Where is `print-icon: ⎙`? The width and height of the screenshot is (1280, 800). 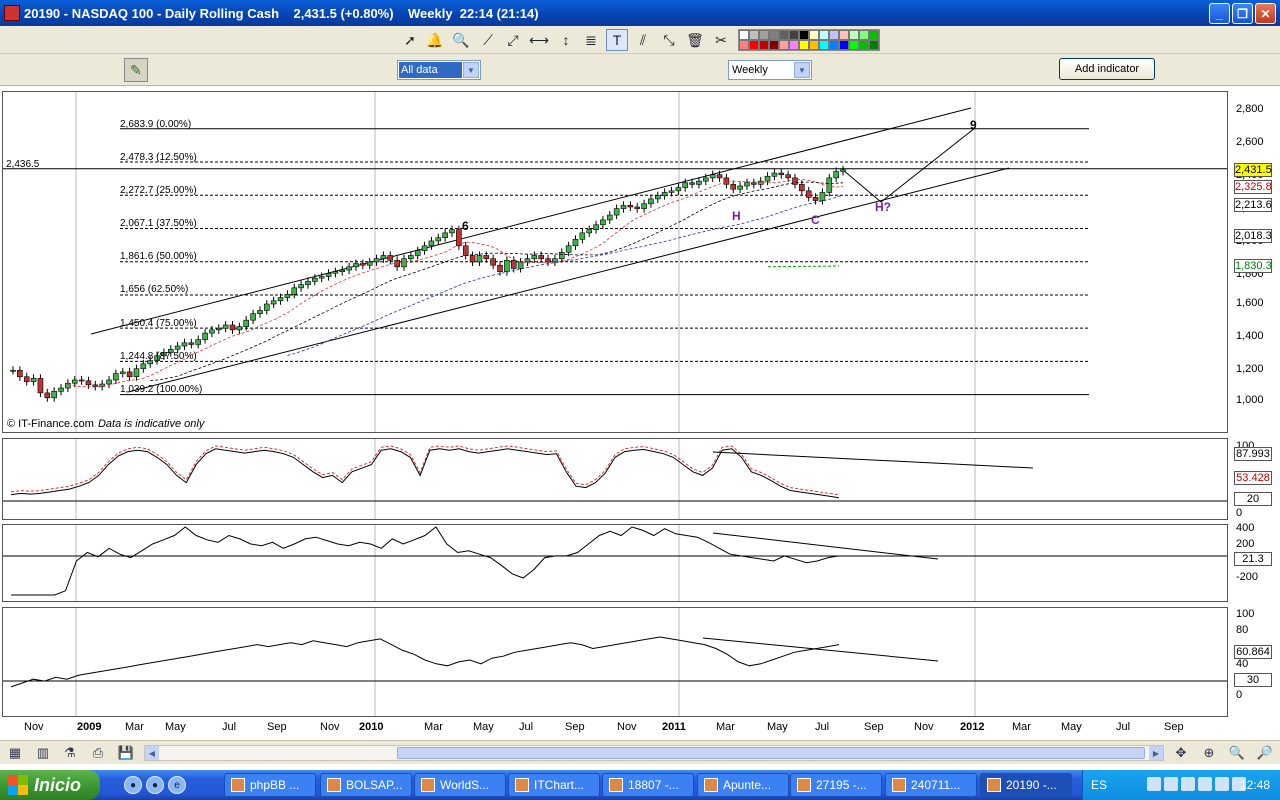 print-icon: ⎙ is located at coordinates (98, 753).